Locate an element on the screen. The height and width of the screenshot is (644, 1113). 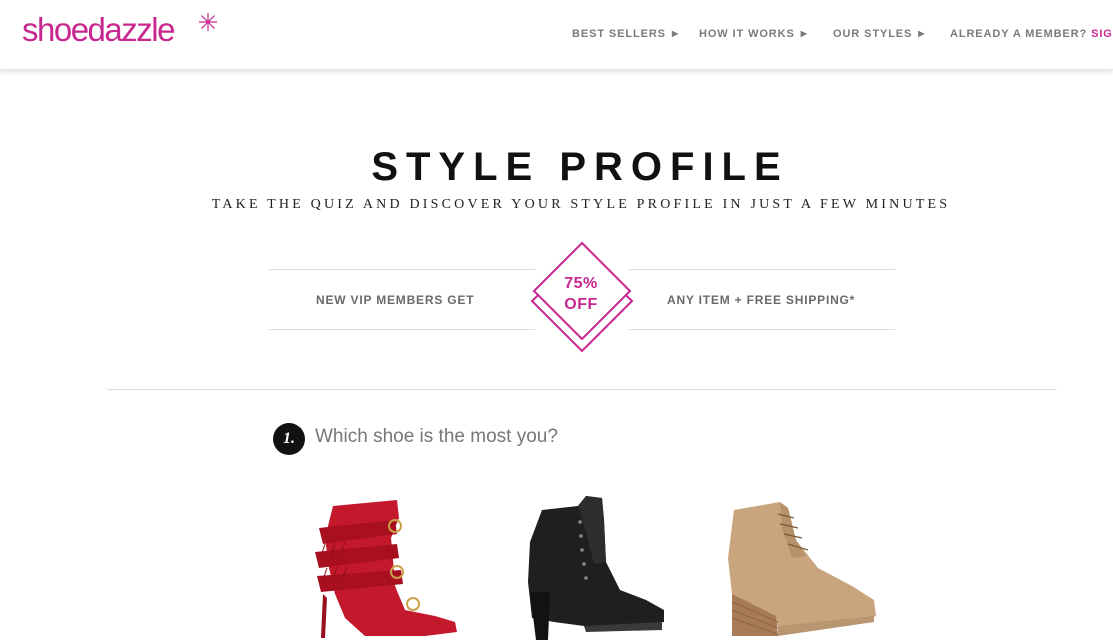
question-text: Which shoe is the most you? is located at coordinates (436, 436).